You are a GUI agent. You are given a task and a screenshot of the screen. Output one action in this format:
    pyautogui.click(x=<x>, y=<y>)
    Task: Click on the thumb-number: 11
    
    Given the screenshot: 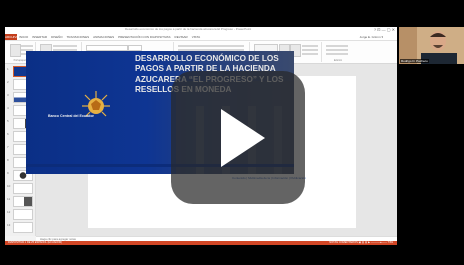 What is the action you would take?
    pyautogui.click(x=9, y=199)
    